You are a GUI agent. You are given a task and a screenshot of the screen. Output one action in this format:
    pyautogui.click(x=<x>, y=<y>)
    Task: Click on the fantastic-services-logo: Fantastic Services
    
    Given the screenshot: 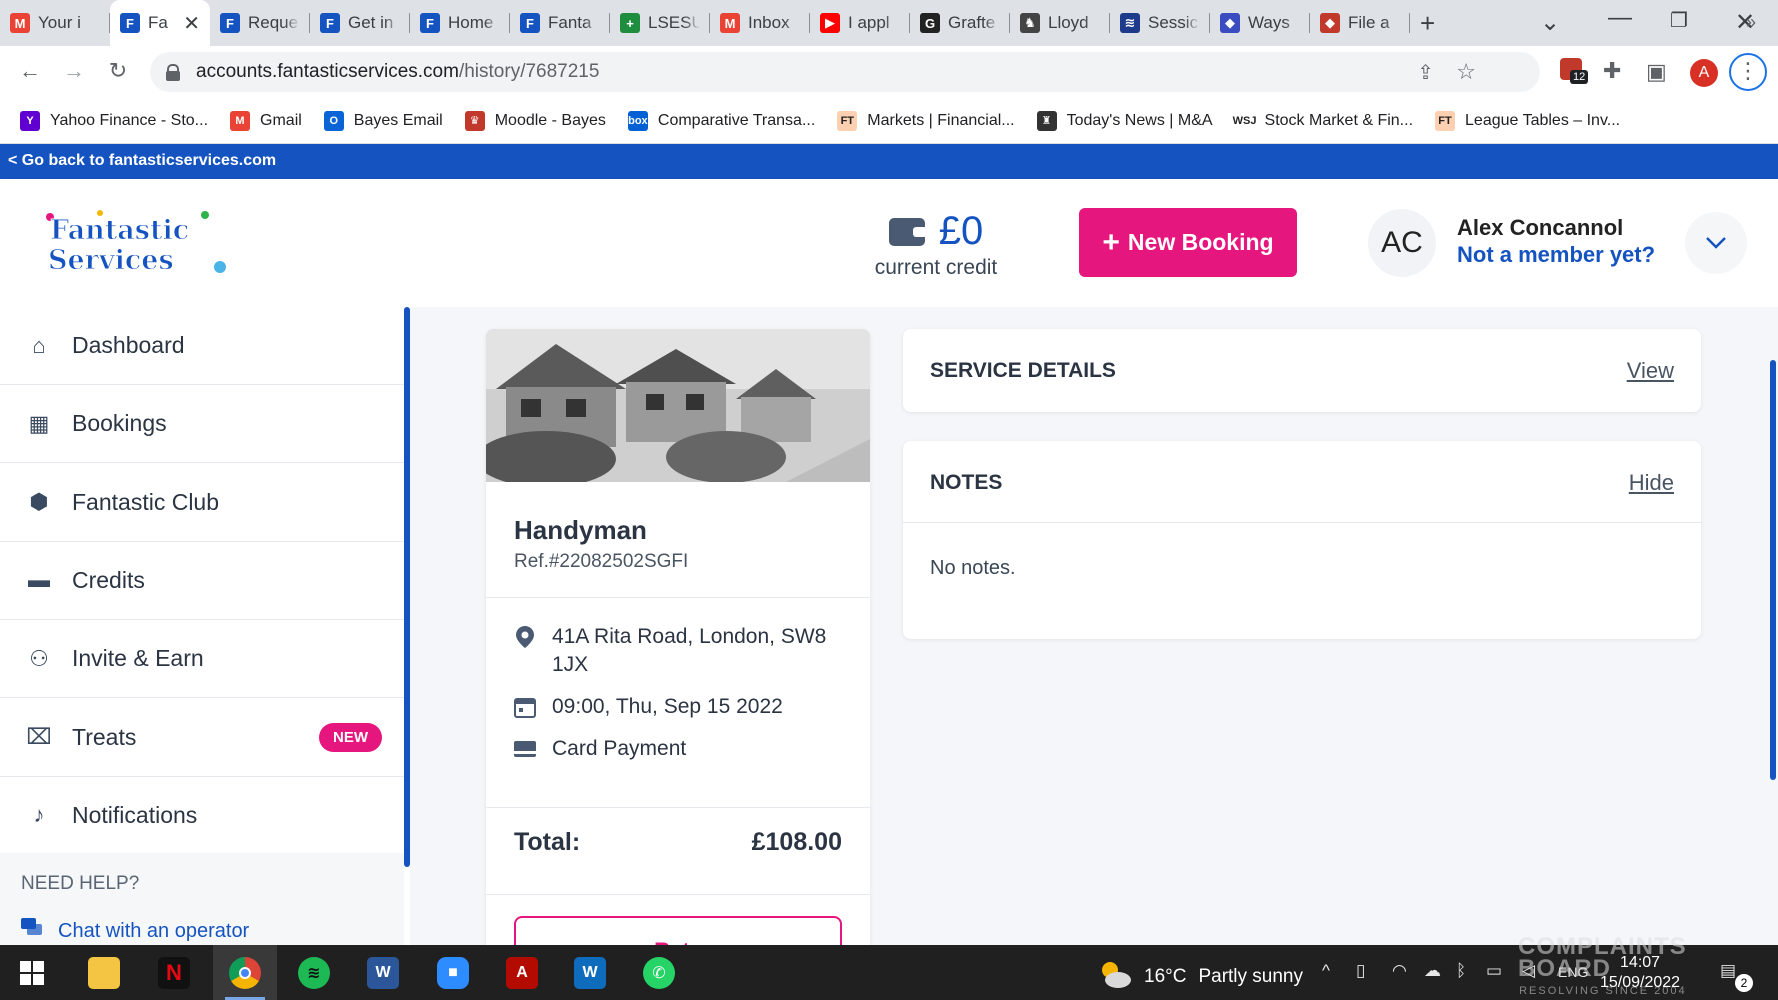 What is the action you would take?
    pyautogui.click(x=135, y=243)
    